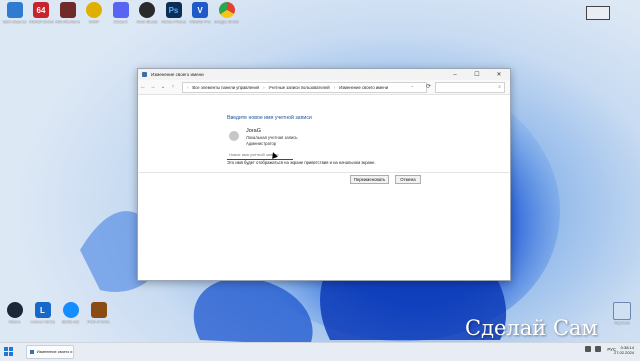  Describe the element at coordinates (42, 322) in the screenshot. I see `desktop-icon-label: Lenovo Vantage` at that location.